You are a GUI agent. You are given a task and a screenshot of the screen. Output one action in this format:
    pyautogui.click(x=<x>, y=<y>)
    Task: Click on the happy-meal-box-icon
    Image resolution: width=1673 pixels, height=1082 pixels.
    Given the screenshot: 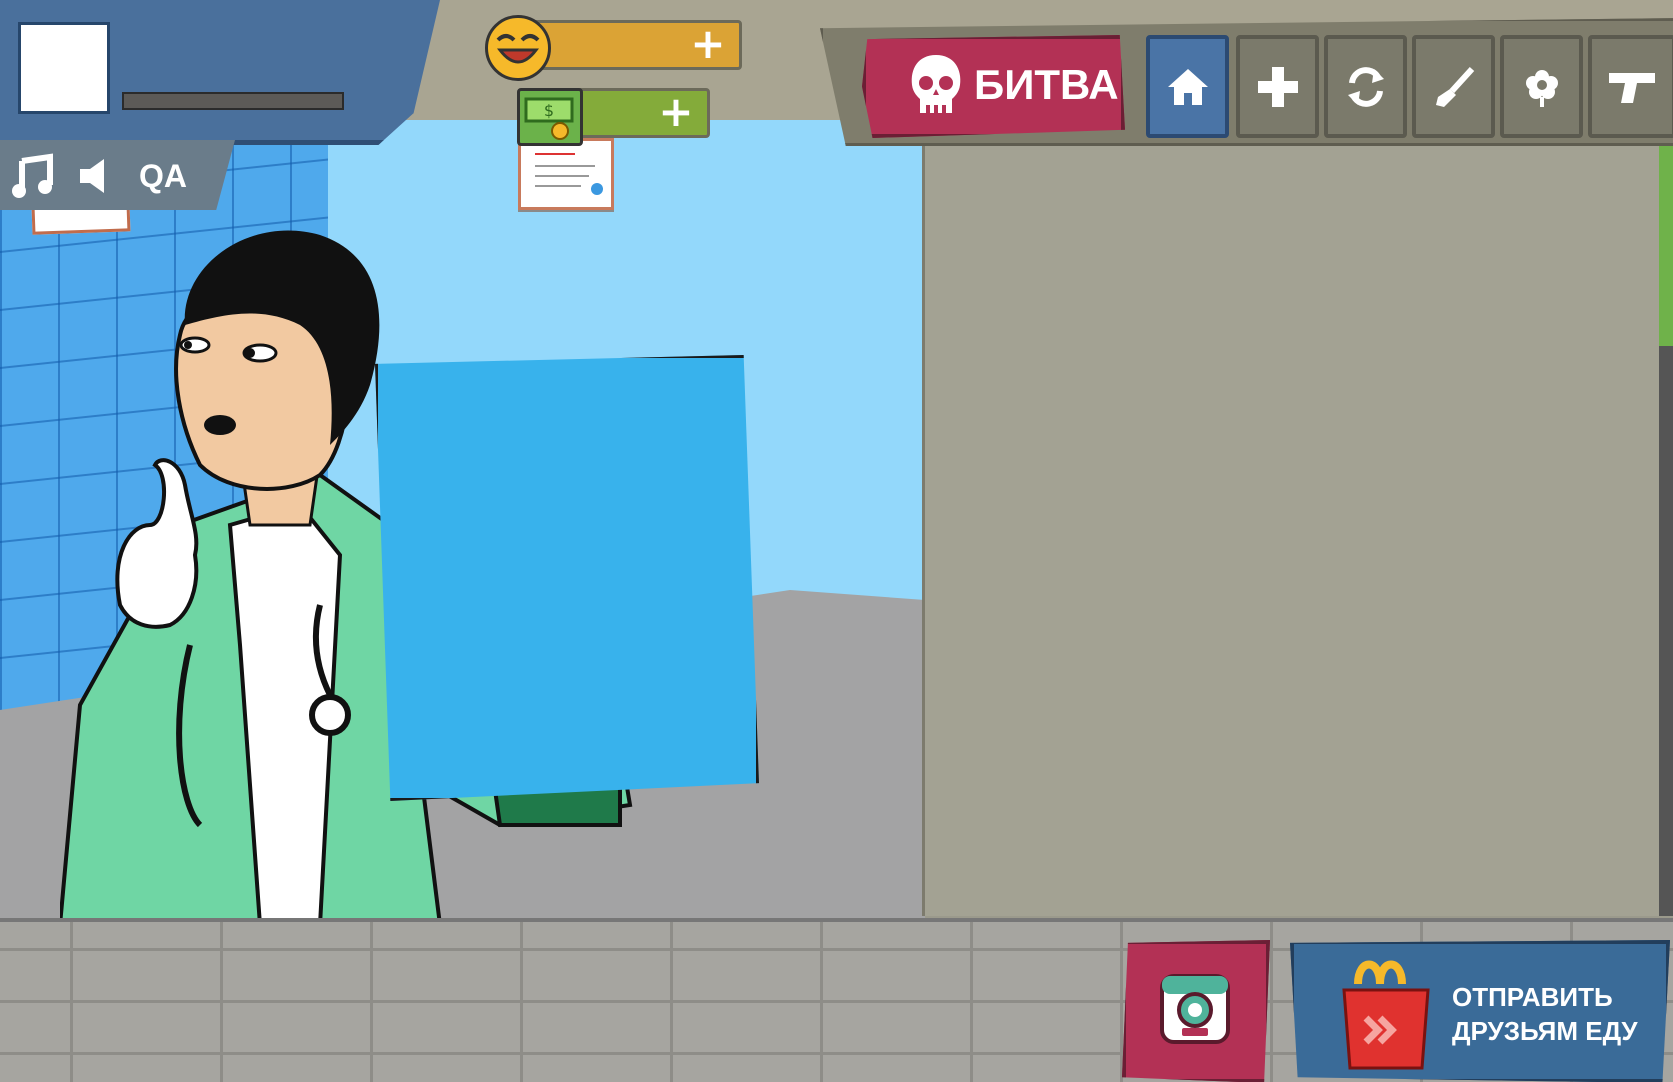 What is the action you would take?
    pyautogui.click(x=1386, y=1015)
    